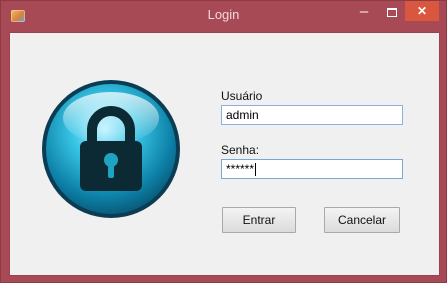  What do you see at coordinates (240, 169) in the screenshot?
I see `password-value: ******` at bounding box center [240, 169].